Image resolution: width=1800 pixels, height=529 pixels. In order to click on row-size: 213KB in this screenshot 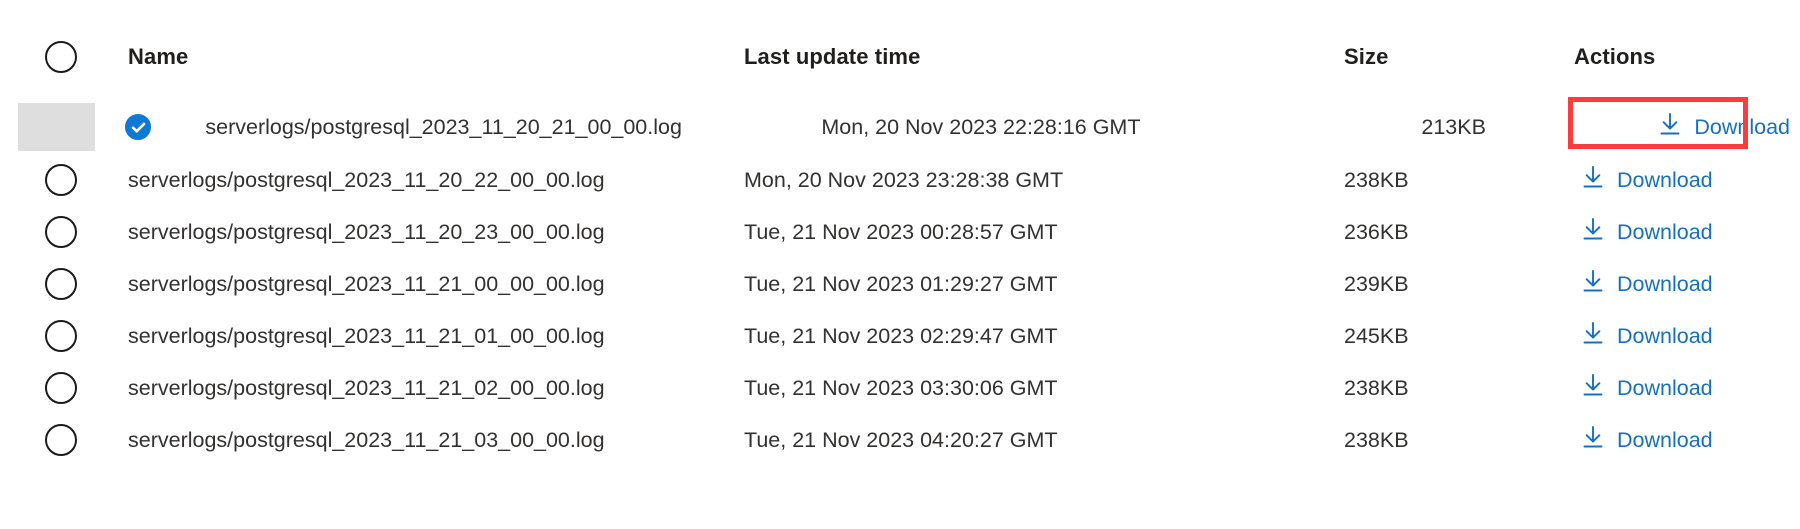, I will do `click(1453, 126)`.